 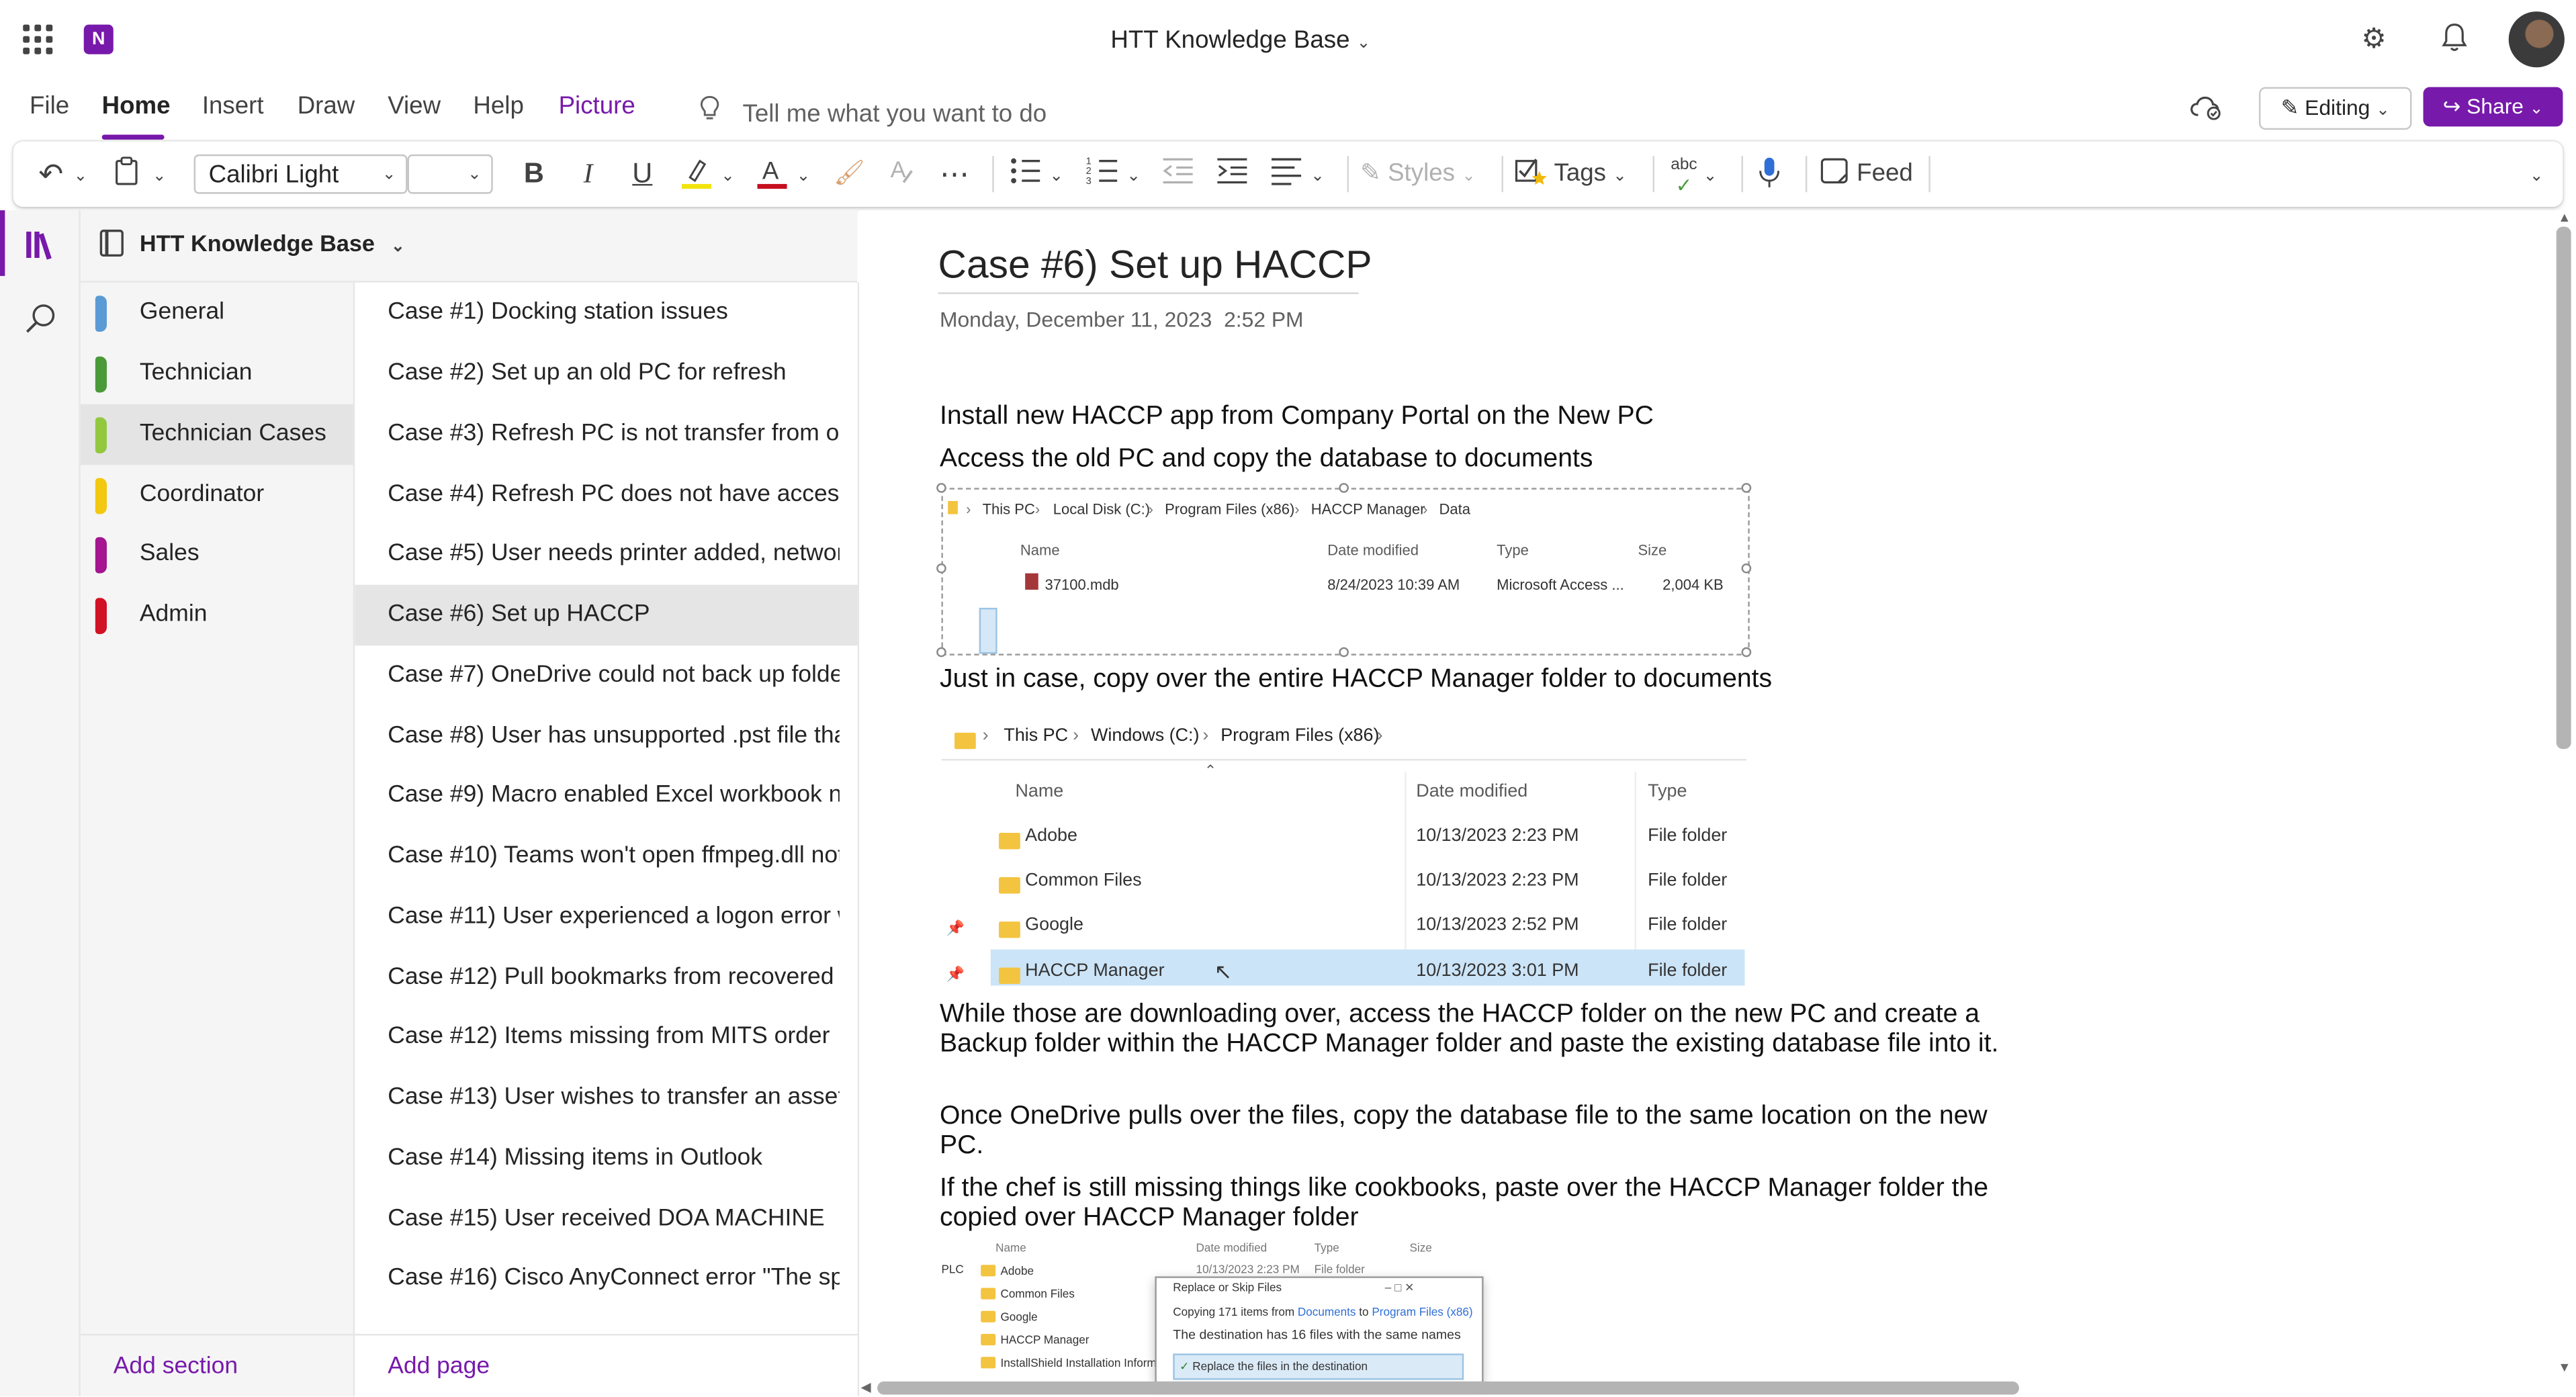 What do you see at coordinates (498, 106) in the screenshot?
I see `menu-help: Help` at bounding box center [498, 106].